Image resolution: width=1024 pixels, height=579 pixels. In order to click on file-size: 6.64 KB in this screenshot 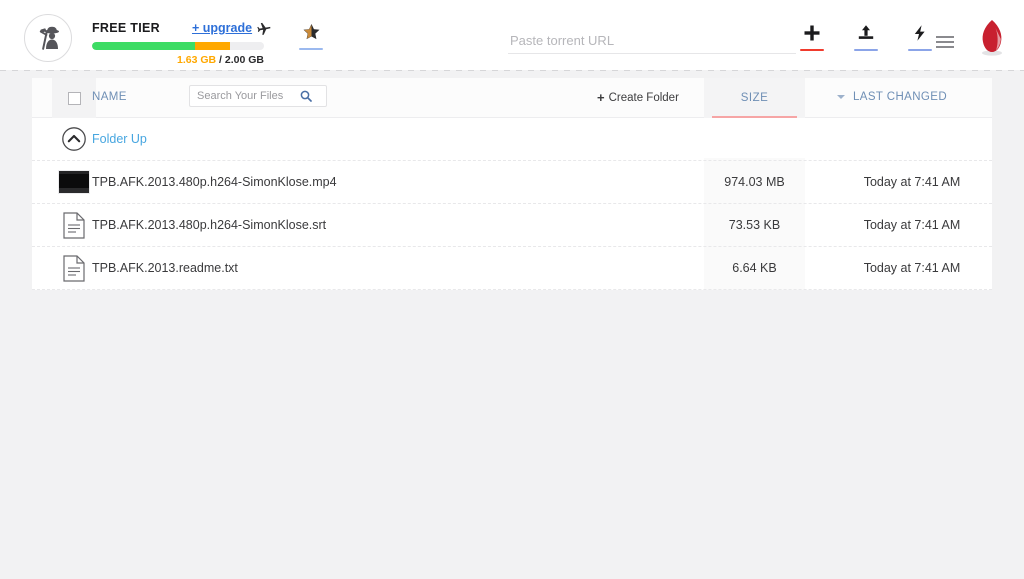, I will do `click(754, 268)`.